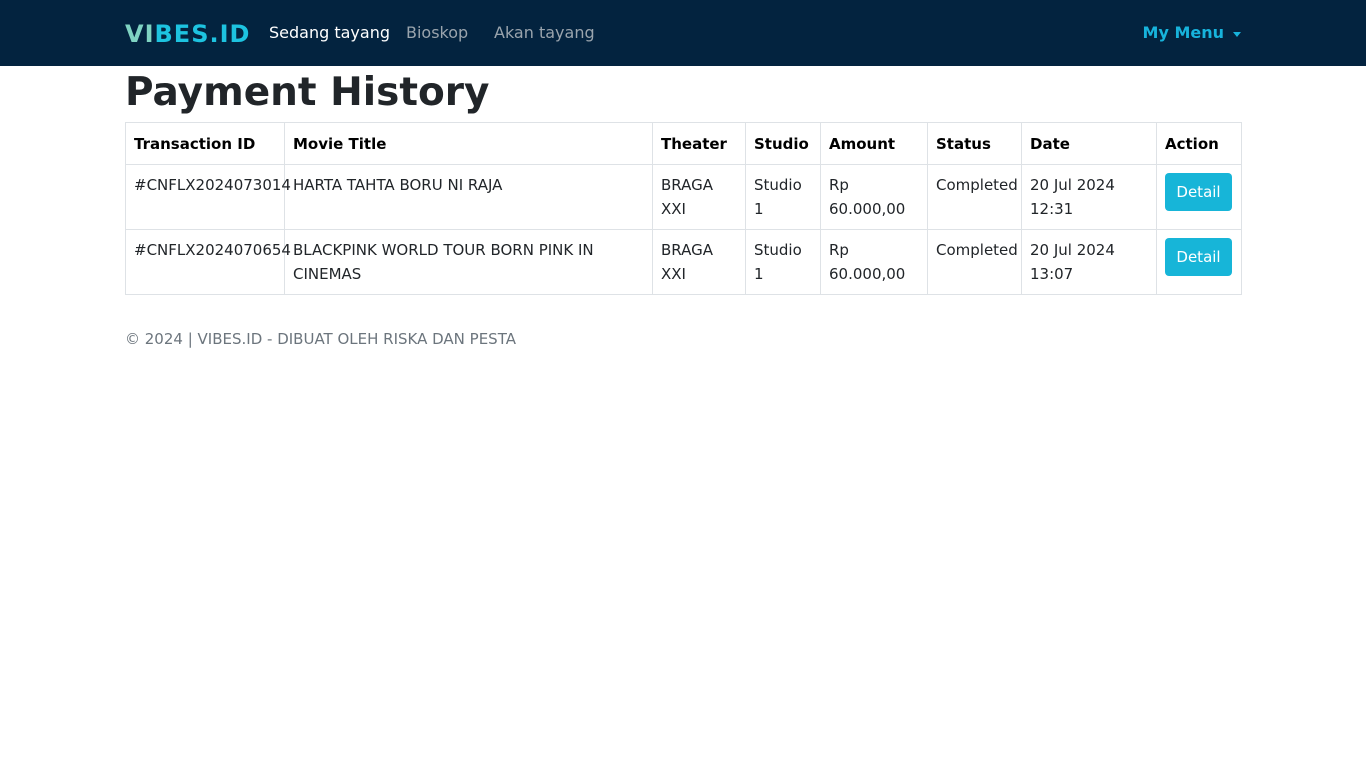  I want to click on header-date: Date, so click(1089, 143).